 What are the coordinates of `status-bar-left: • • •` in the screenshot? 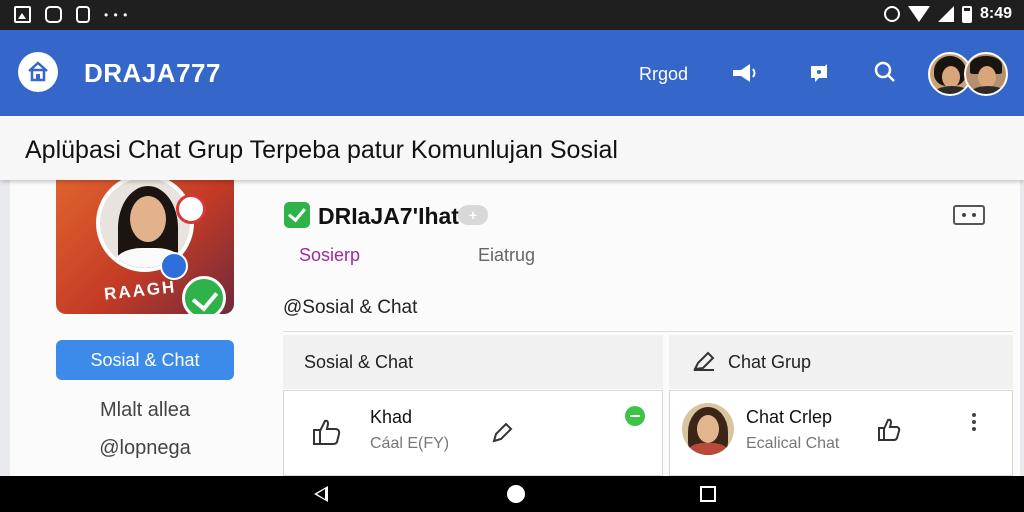 It's located at (71, 14).